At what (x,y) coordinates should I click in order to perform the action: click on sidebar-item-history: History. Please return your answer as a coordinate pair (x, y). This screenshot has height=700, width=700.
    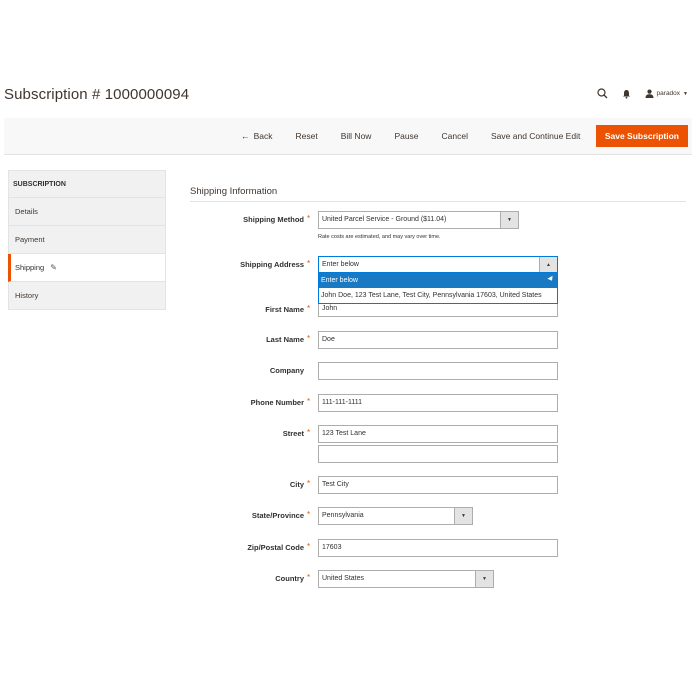
    Looking at the image, I should click on (87, 296).